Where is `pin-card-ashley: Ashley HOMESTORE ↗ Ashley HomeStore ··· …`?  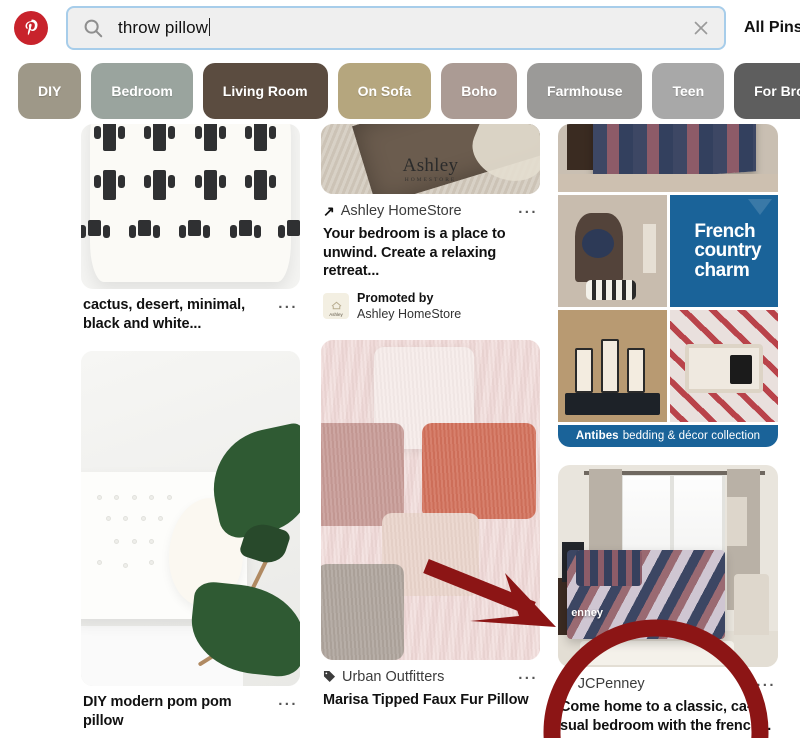 pin-card-ashley: Ashley HOMESTORE ↗ Ashley HomeStore ··· … is located at coordinates (430, 223).